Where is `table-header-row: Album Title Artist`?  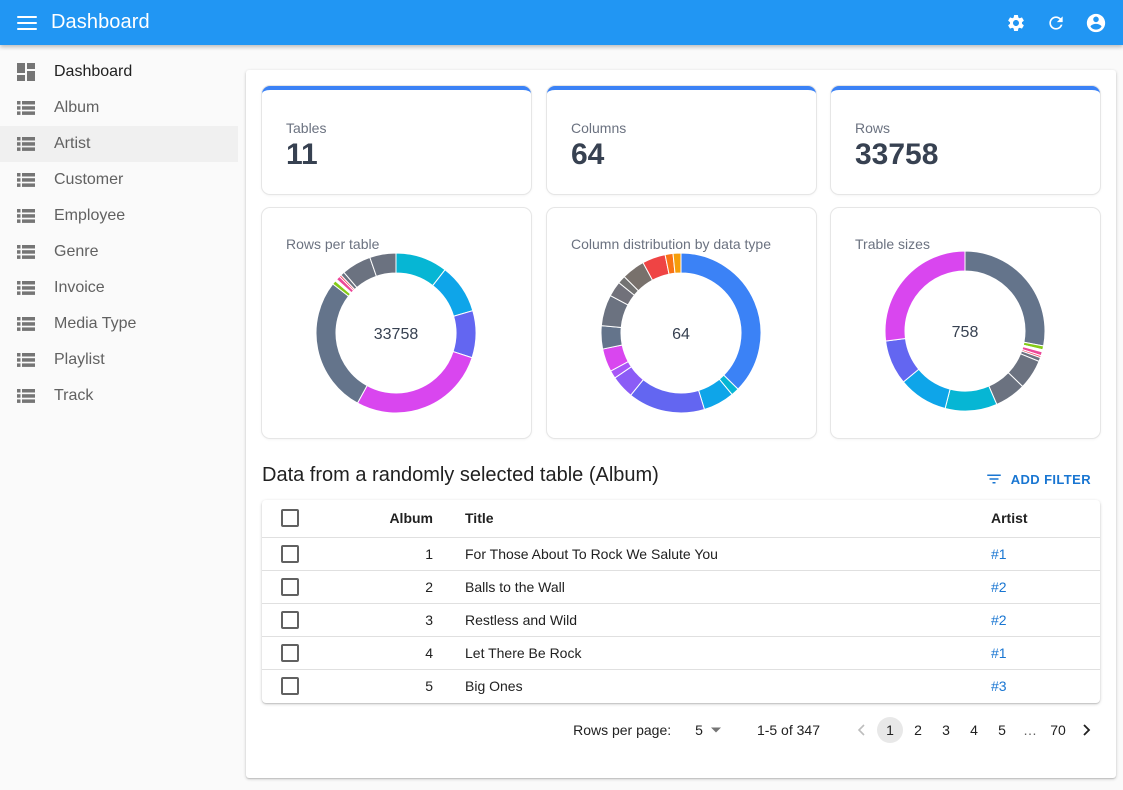
table-header-row: Album Title Artist is located at coordinates (681, 519).